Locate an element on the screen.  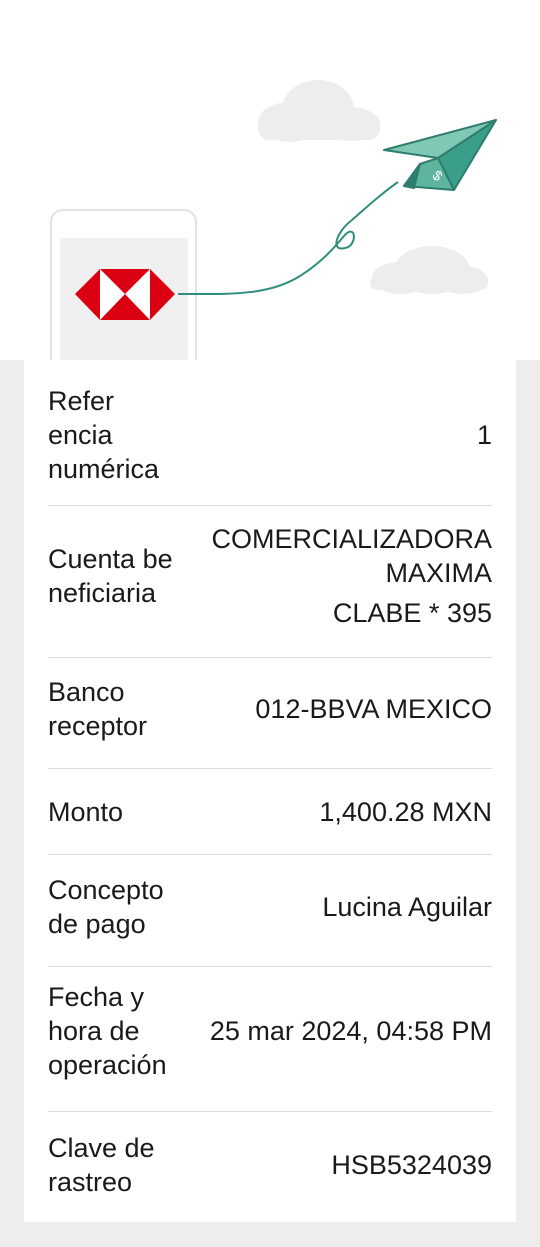
detail-label-line: Banco is located at coordinates (86, 692).